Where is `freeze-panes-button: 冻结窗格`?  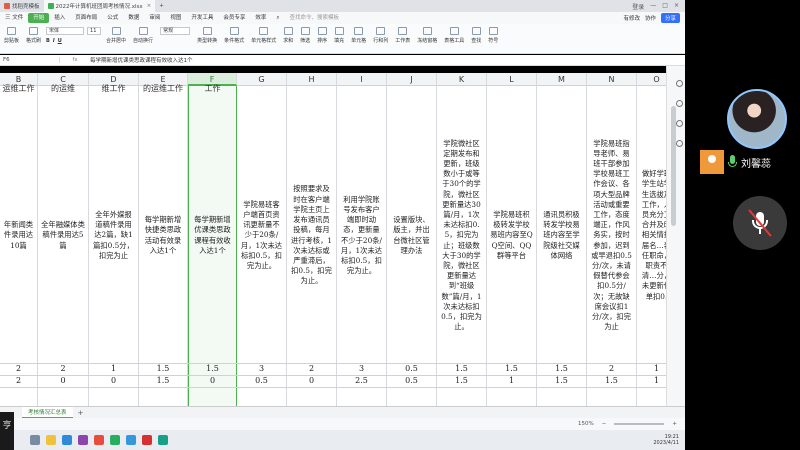 freeze-panes-button: 冻结窗格 is located at coordinates (427, 35).